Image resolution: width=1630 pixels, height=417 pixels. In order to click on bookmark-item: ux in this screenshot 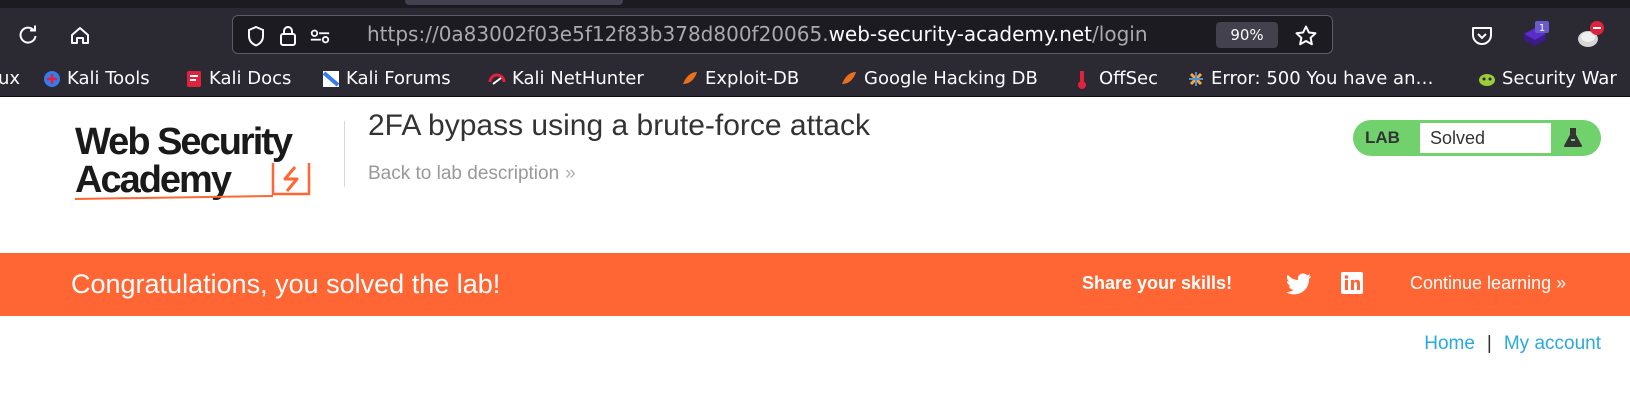, I will do `click(10, 78)`.